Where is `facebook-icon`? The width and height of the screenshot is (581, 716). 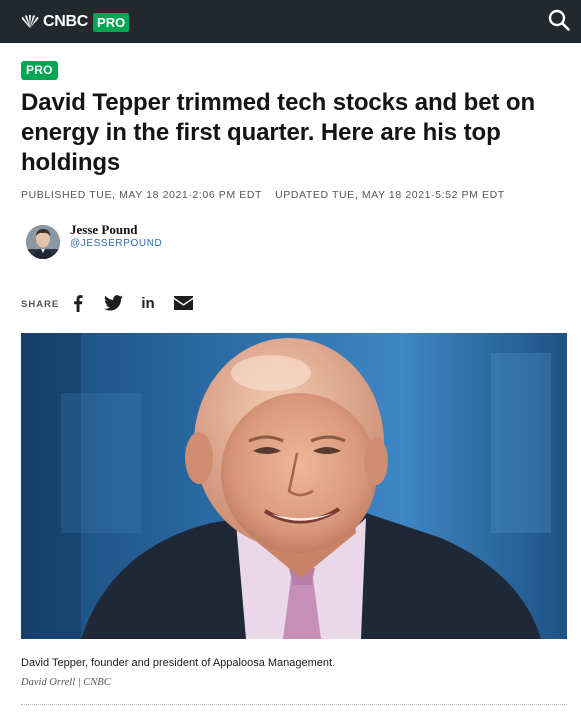
facebook-icon is located at coordinates (78, 303).